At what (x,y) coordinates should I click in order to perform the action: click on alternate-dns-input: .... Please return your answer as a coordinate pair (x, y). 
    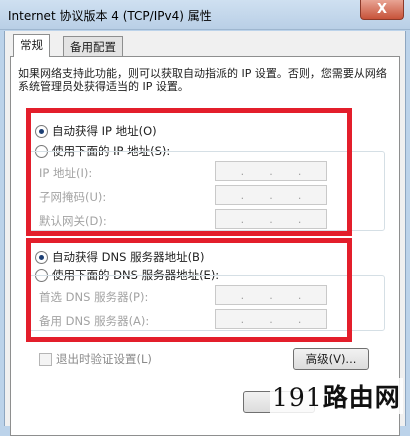
    Looking at the image, I should click on (271, 319).